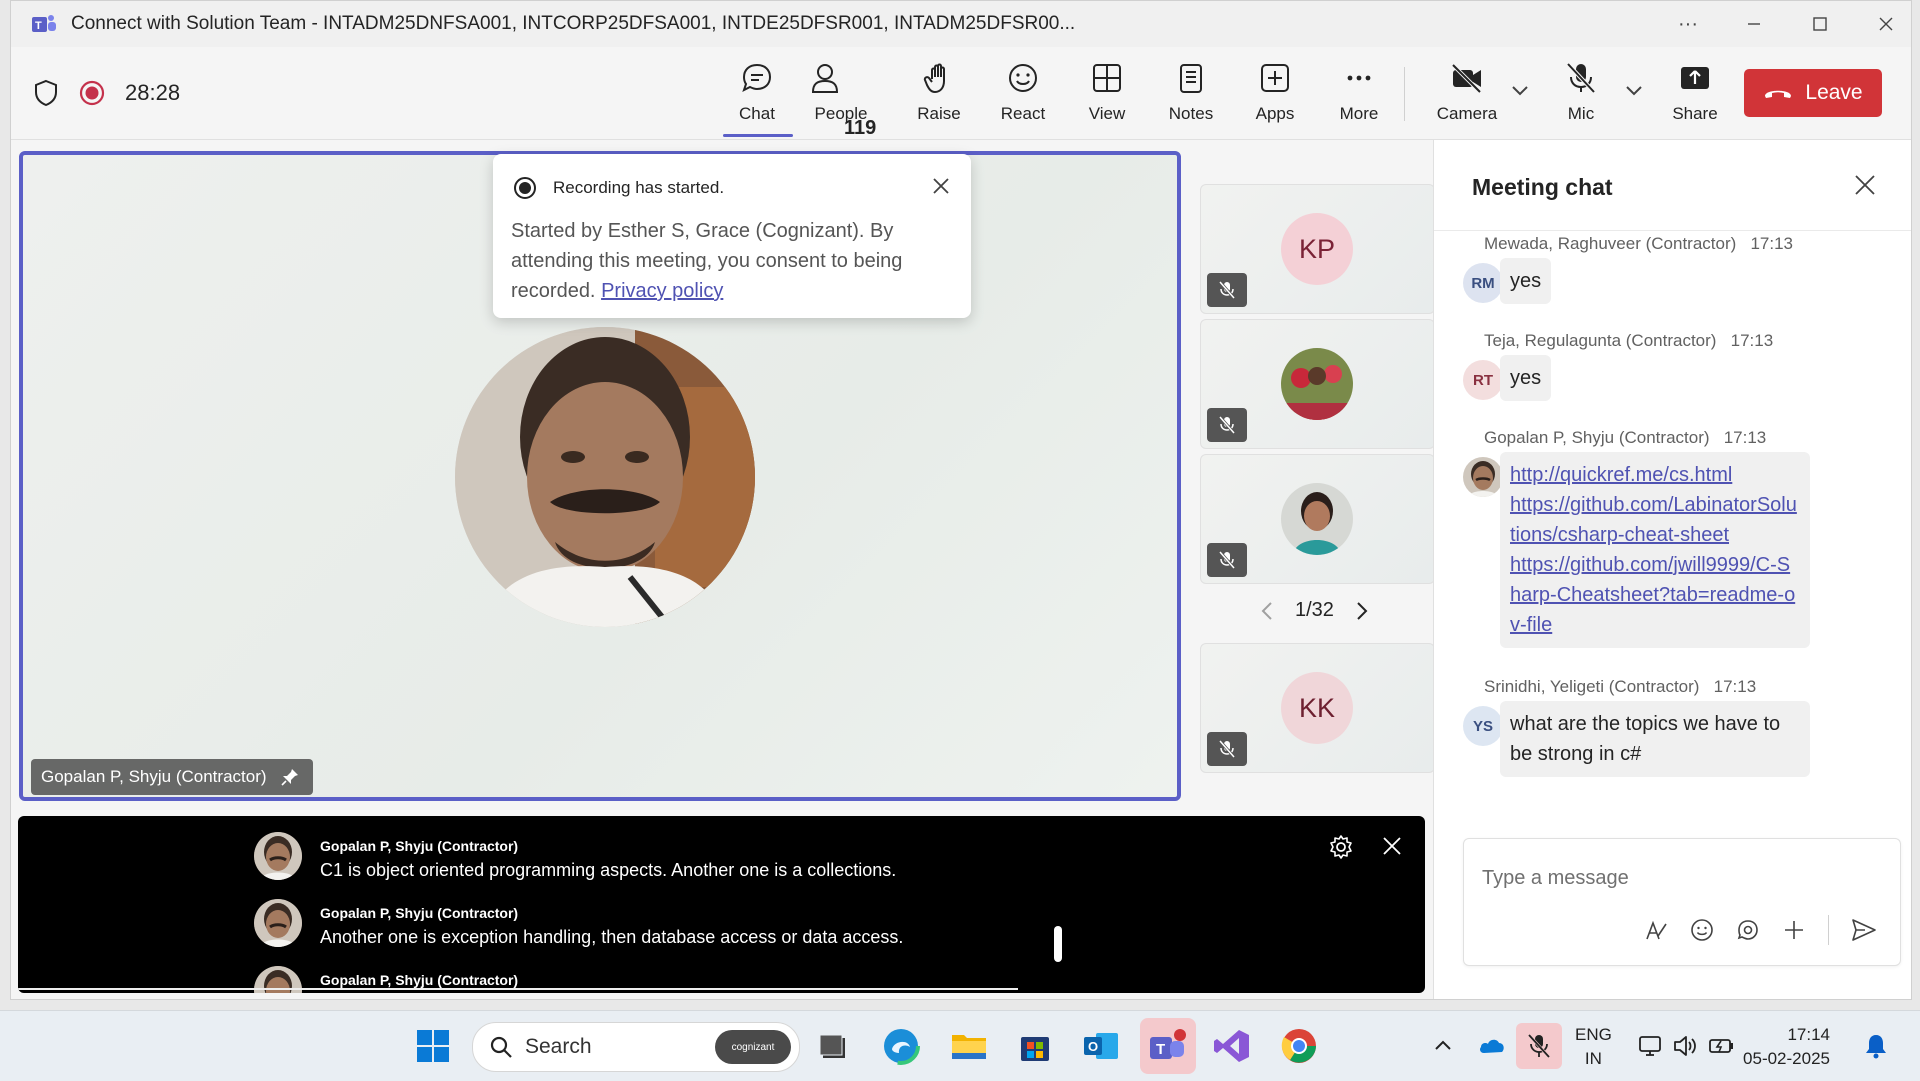 The width and height of the screenshot is (1920, 1081). Describe the element at coordinates (1581, 78) in the screenshot. I see `mic-off-icon` at that location.